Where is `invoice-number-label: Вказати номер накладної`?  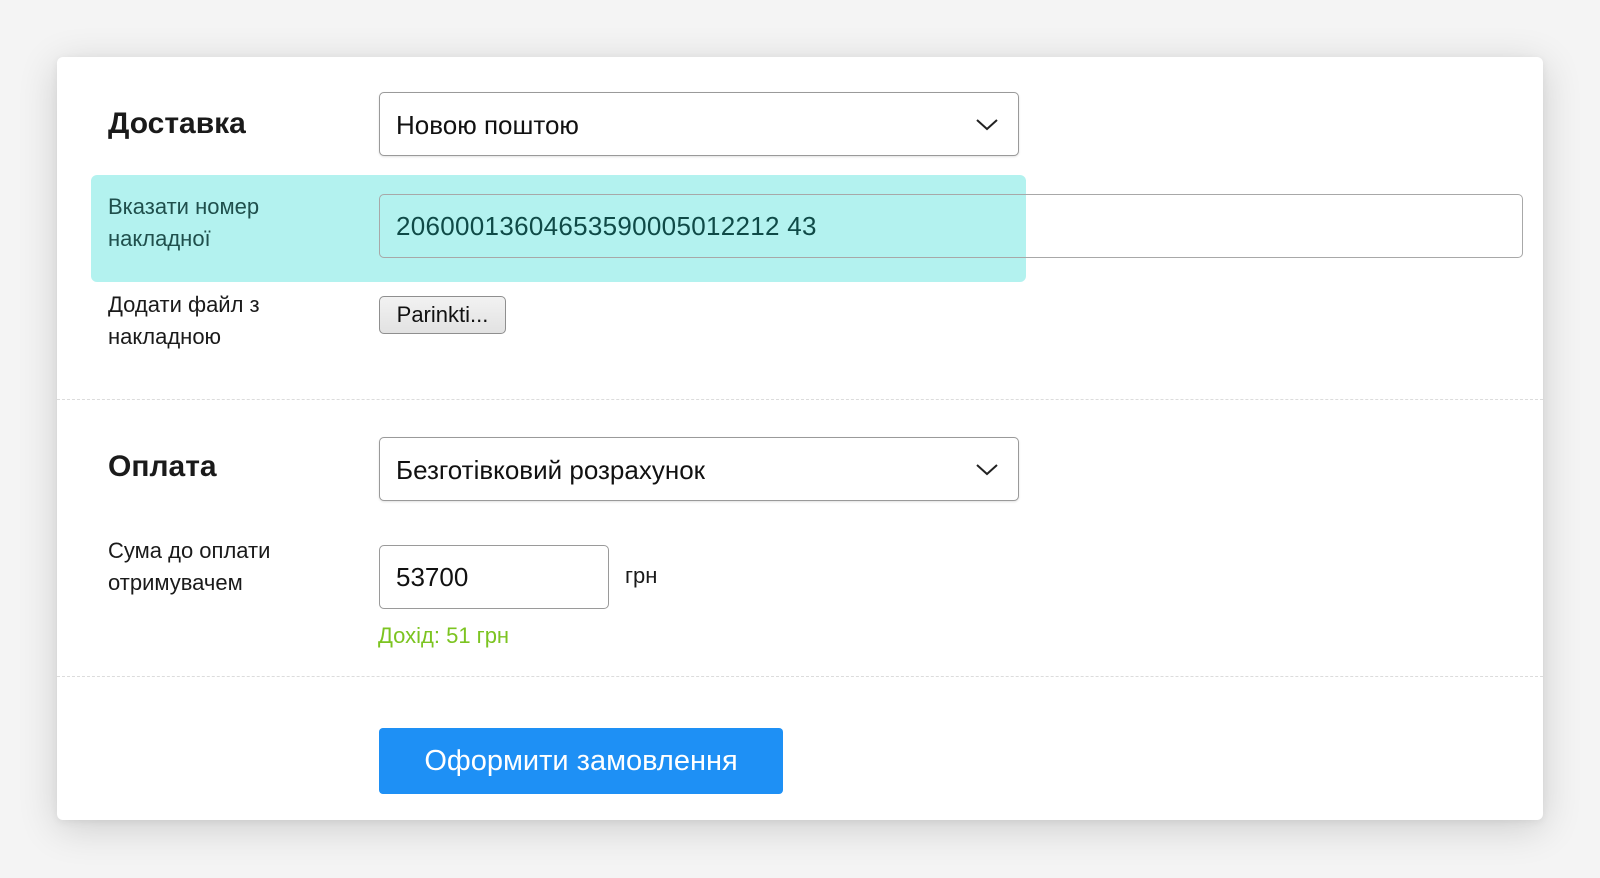 invoice-number-label: Вказати номер накладної is located at coordinates (184, 222).